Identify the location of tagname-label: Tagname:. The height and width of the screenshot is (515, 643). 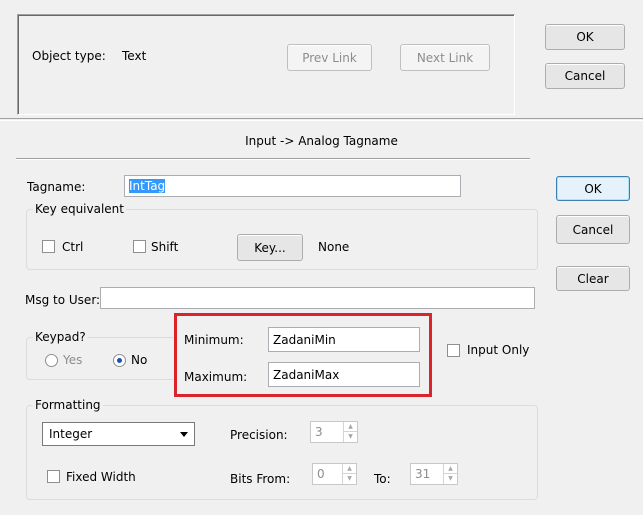
(56, 187).